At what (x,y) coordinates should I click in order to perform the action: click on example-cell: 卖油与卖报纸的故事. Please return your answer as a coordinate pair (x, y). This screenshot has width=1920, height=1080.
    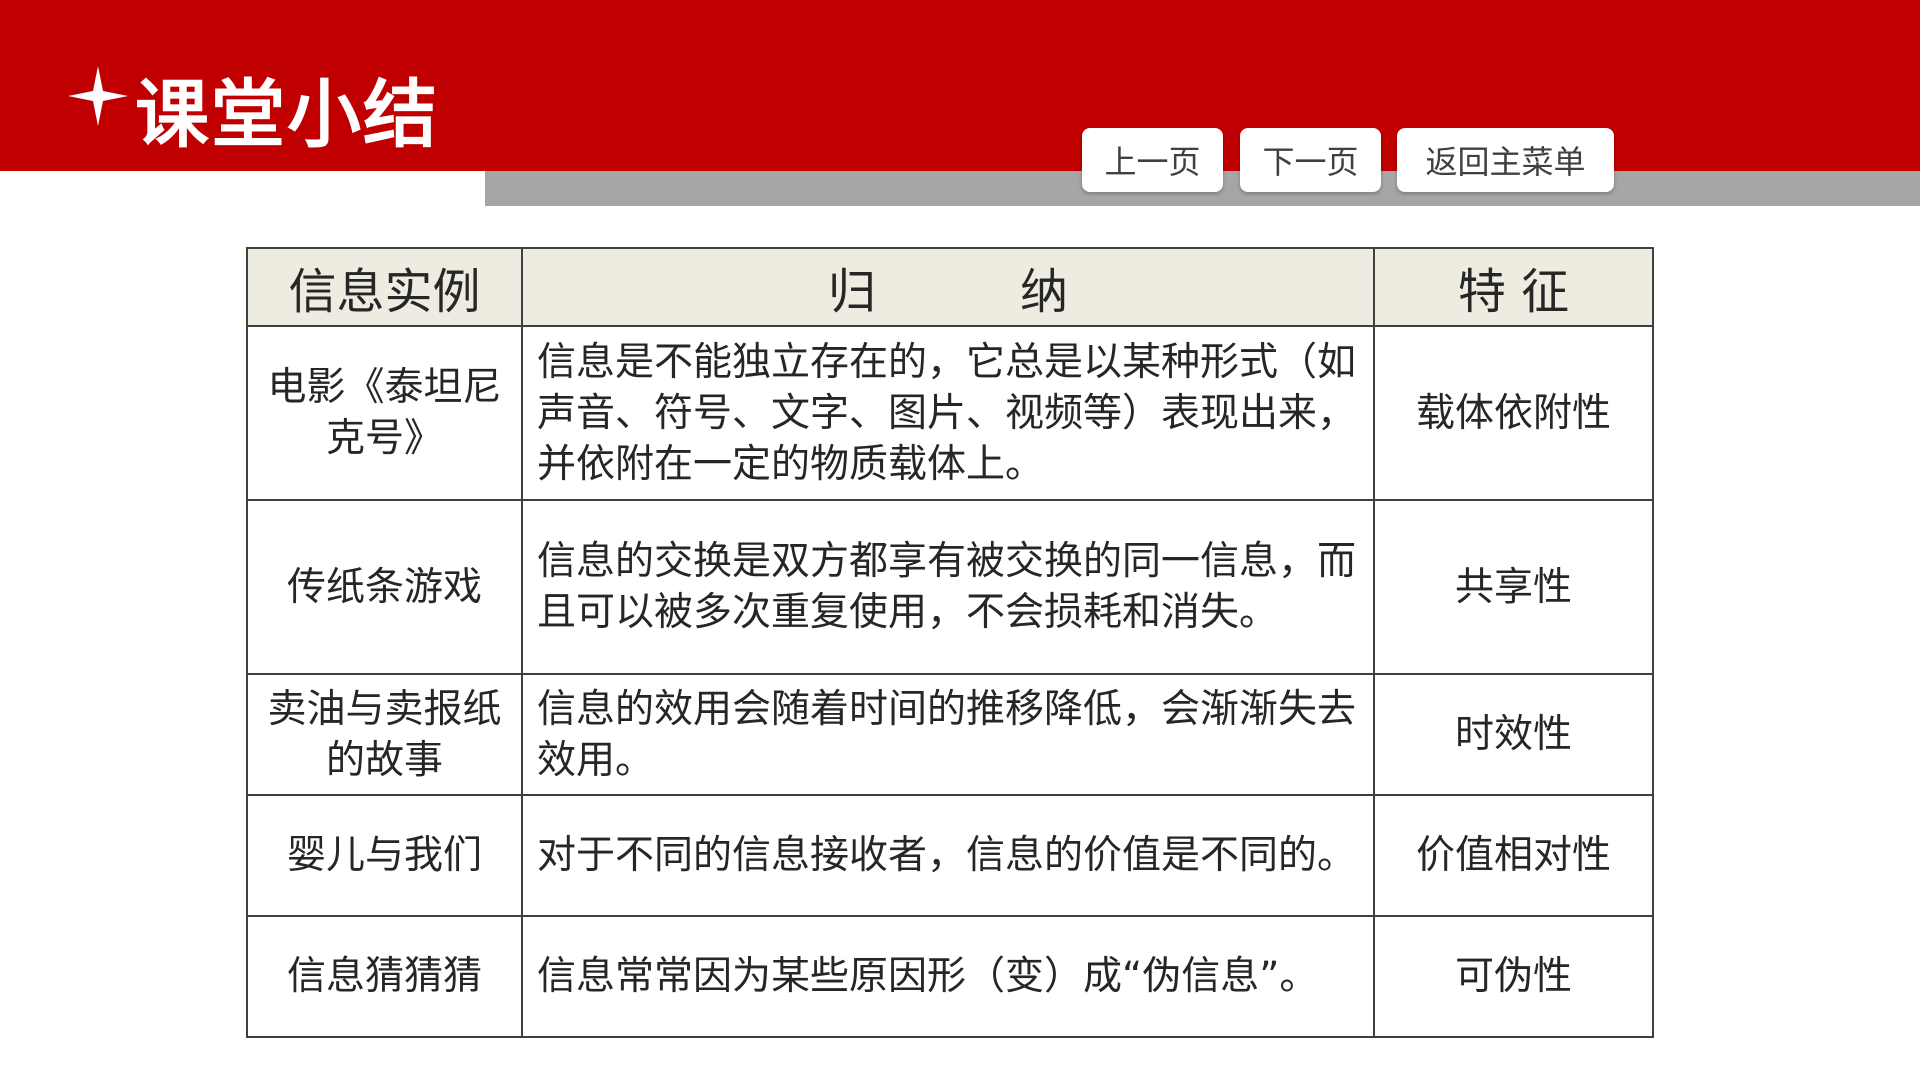
    Looking at the image, I should click on (384, 734).